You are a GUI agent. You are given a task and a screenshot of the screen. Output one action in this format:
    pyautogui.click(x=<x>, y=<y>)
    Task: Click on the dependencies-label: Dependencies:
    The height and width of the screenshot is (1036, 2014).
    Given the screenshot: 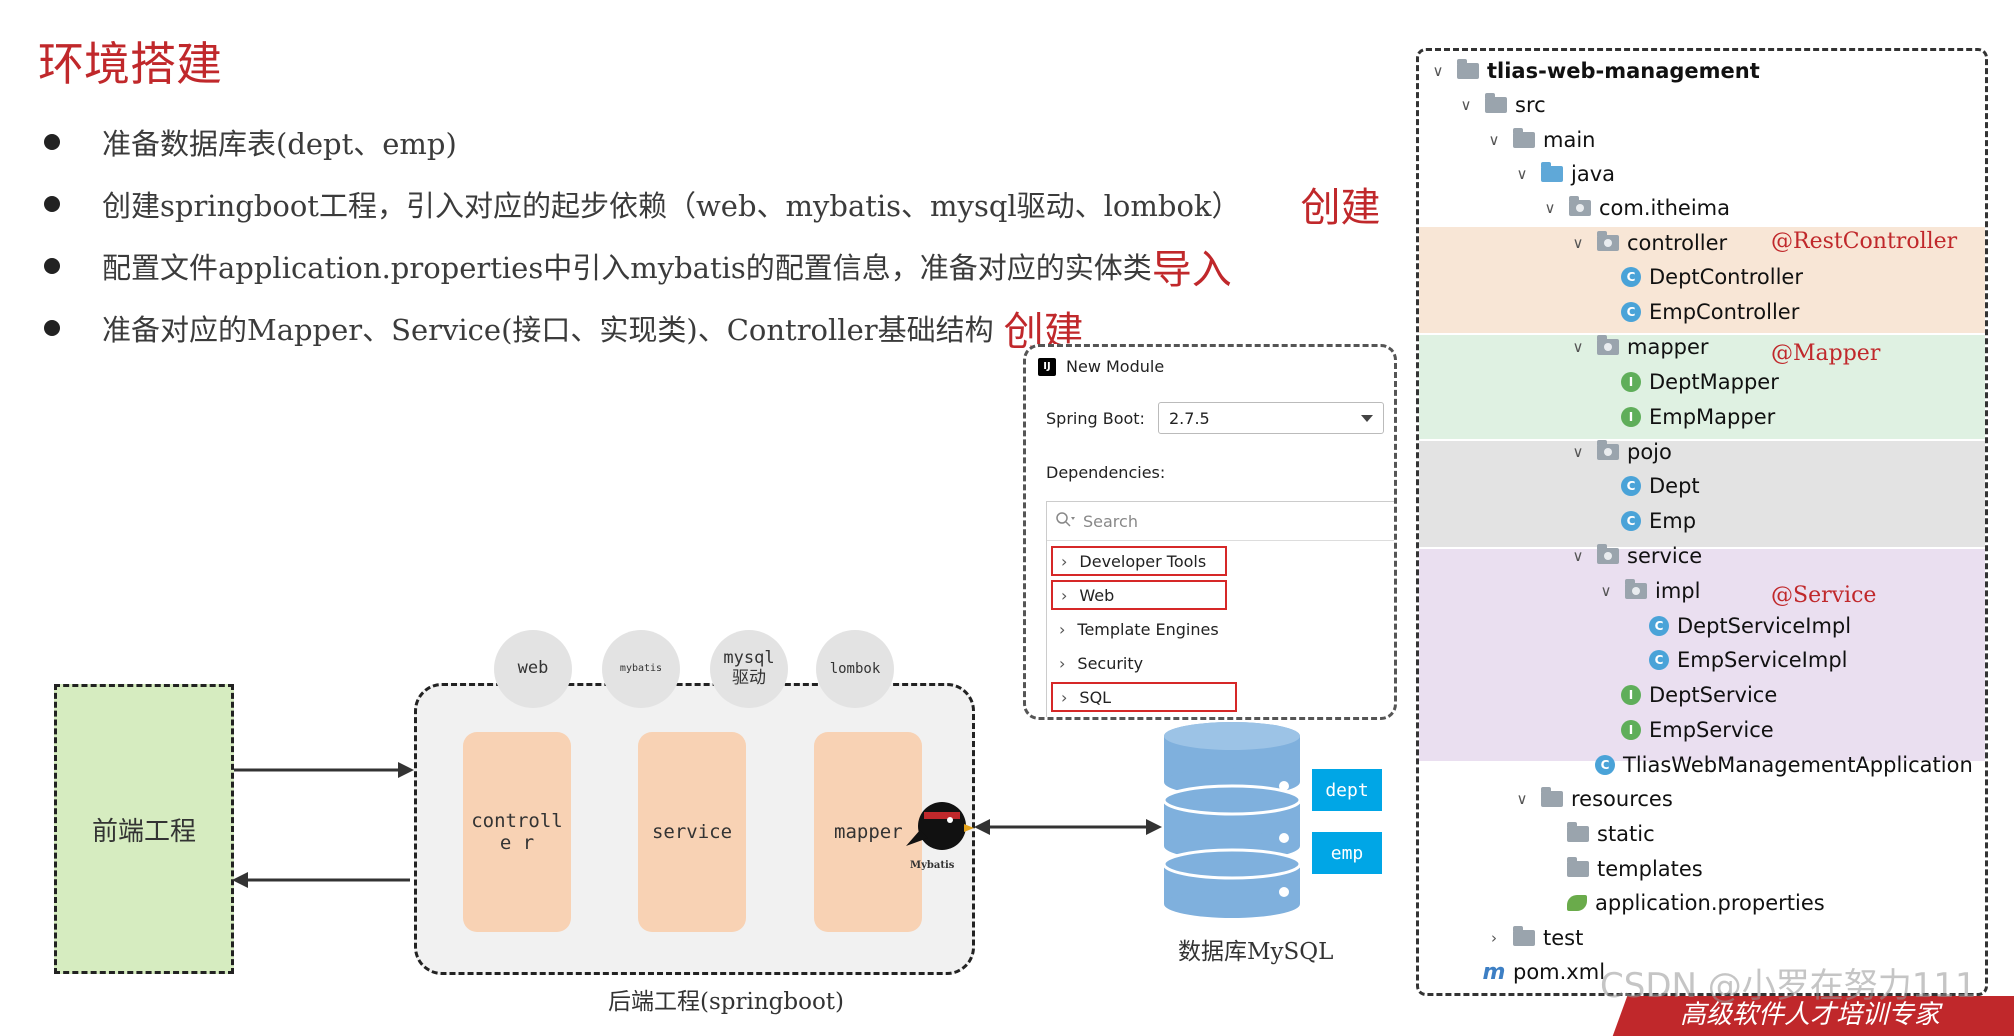 What is the action you would take?
    pyautogui.click(x=1106, y=472)
    